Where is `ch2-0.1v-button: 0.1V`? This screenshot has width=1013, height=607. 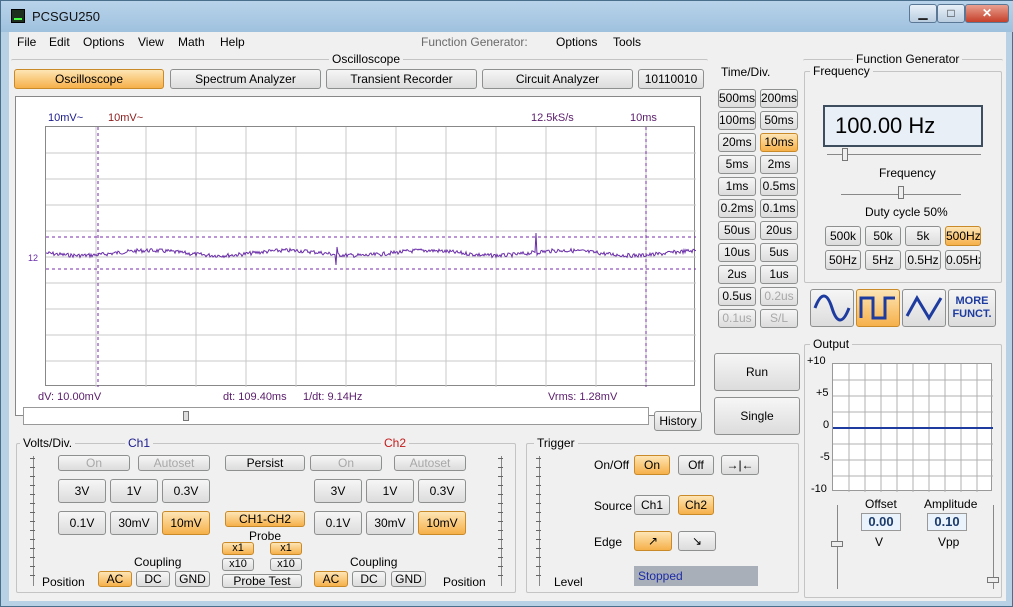 ch2-0.1v-button: 0.1V is located at coordinates (338, 523).